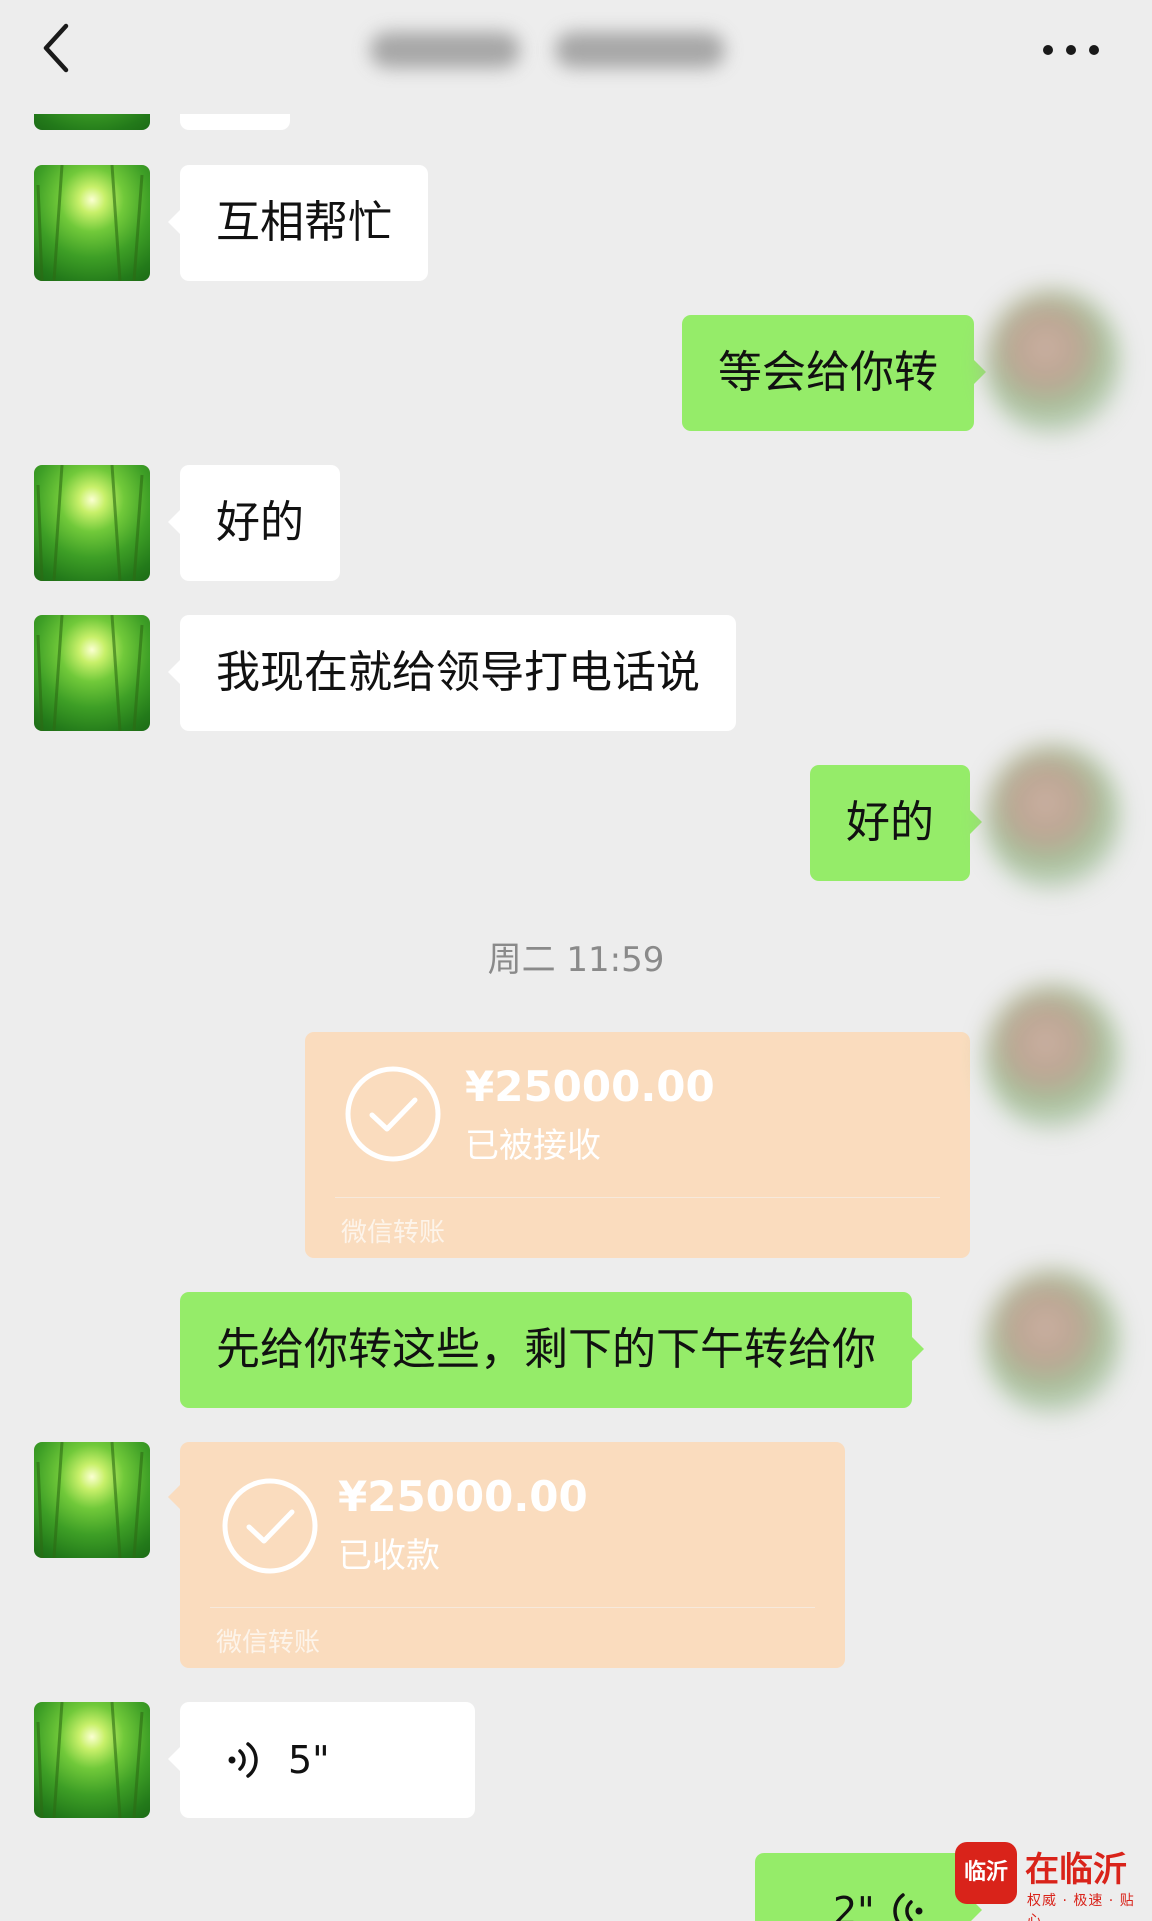  Describe the element at coordinates (533, 1146) in the screenshot. I see `transfer-status: 已被接收` at that location.